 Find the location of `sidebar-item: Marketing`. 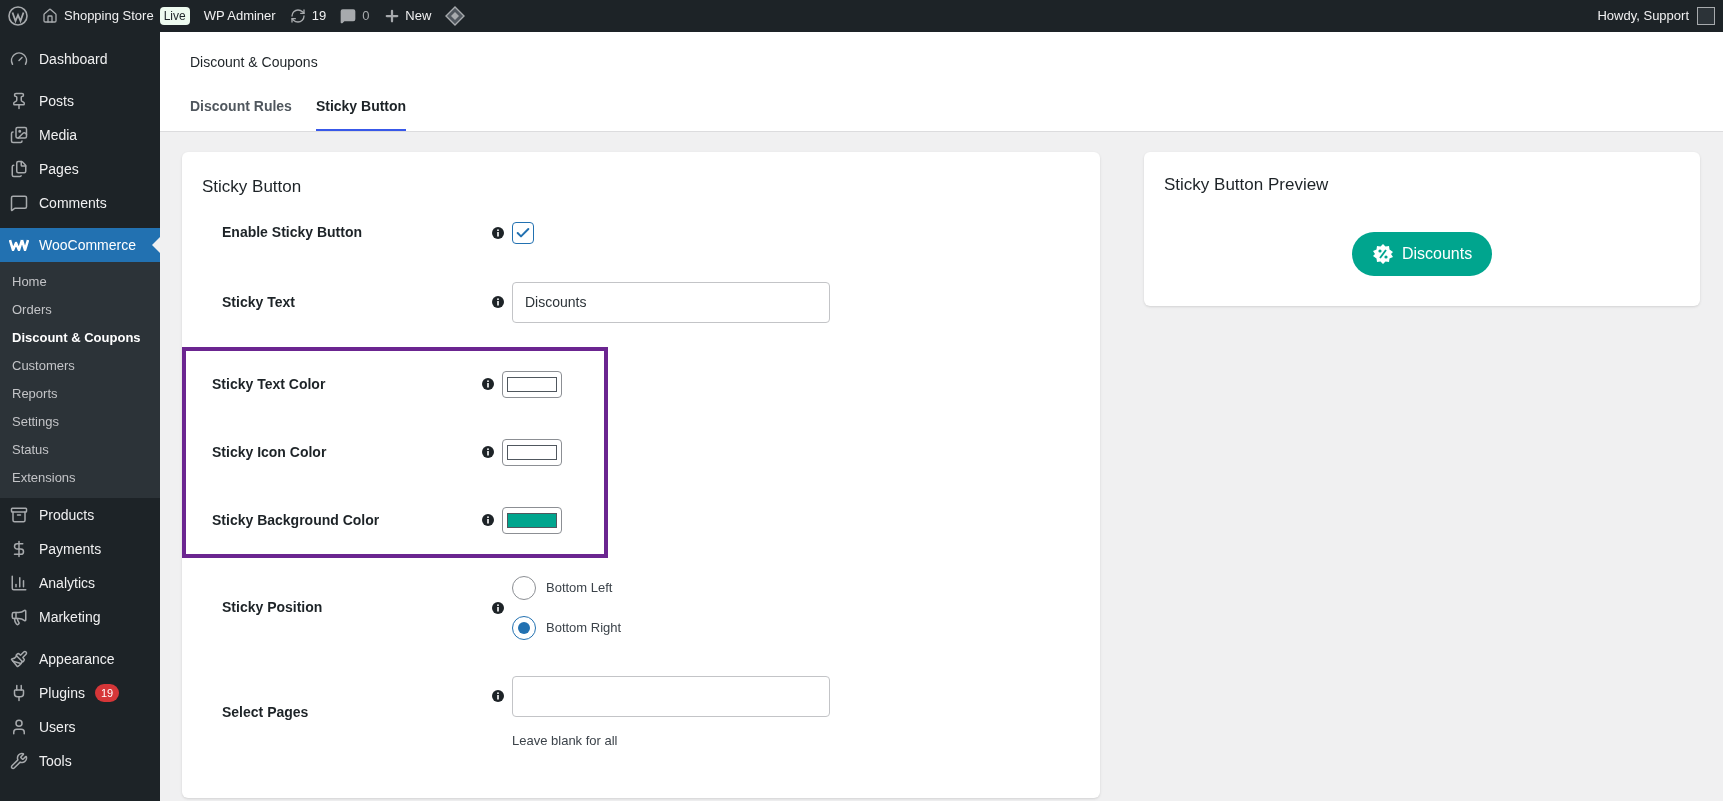

sidebar-item: Marketing is located at coordinates (80, 617).